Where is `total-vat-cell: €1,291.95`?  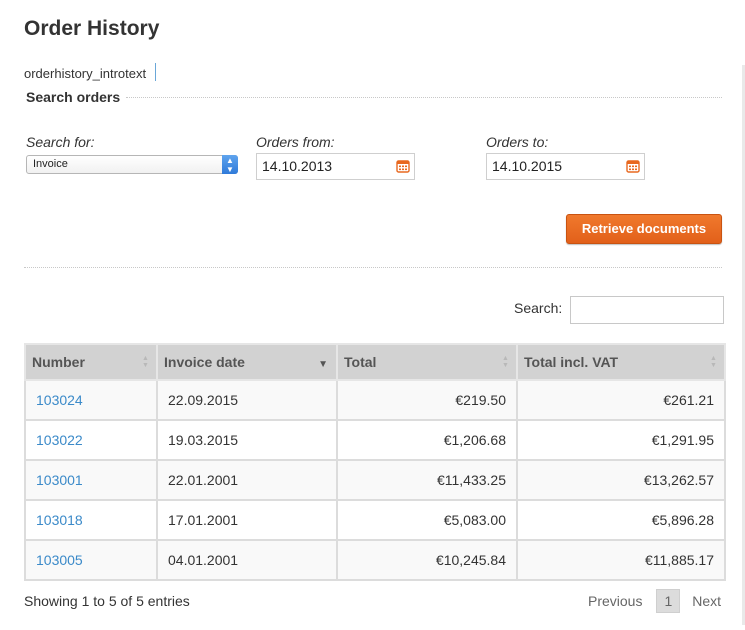 total-vat-cell: €1,291.95 is located at coordinates (621, 440).